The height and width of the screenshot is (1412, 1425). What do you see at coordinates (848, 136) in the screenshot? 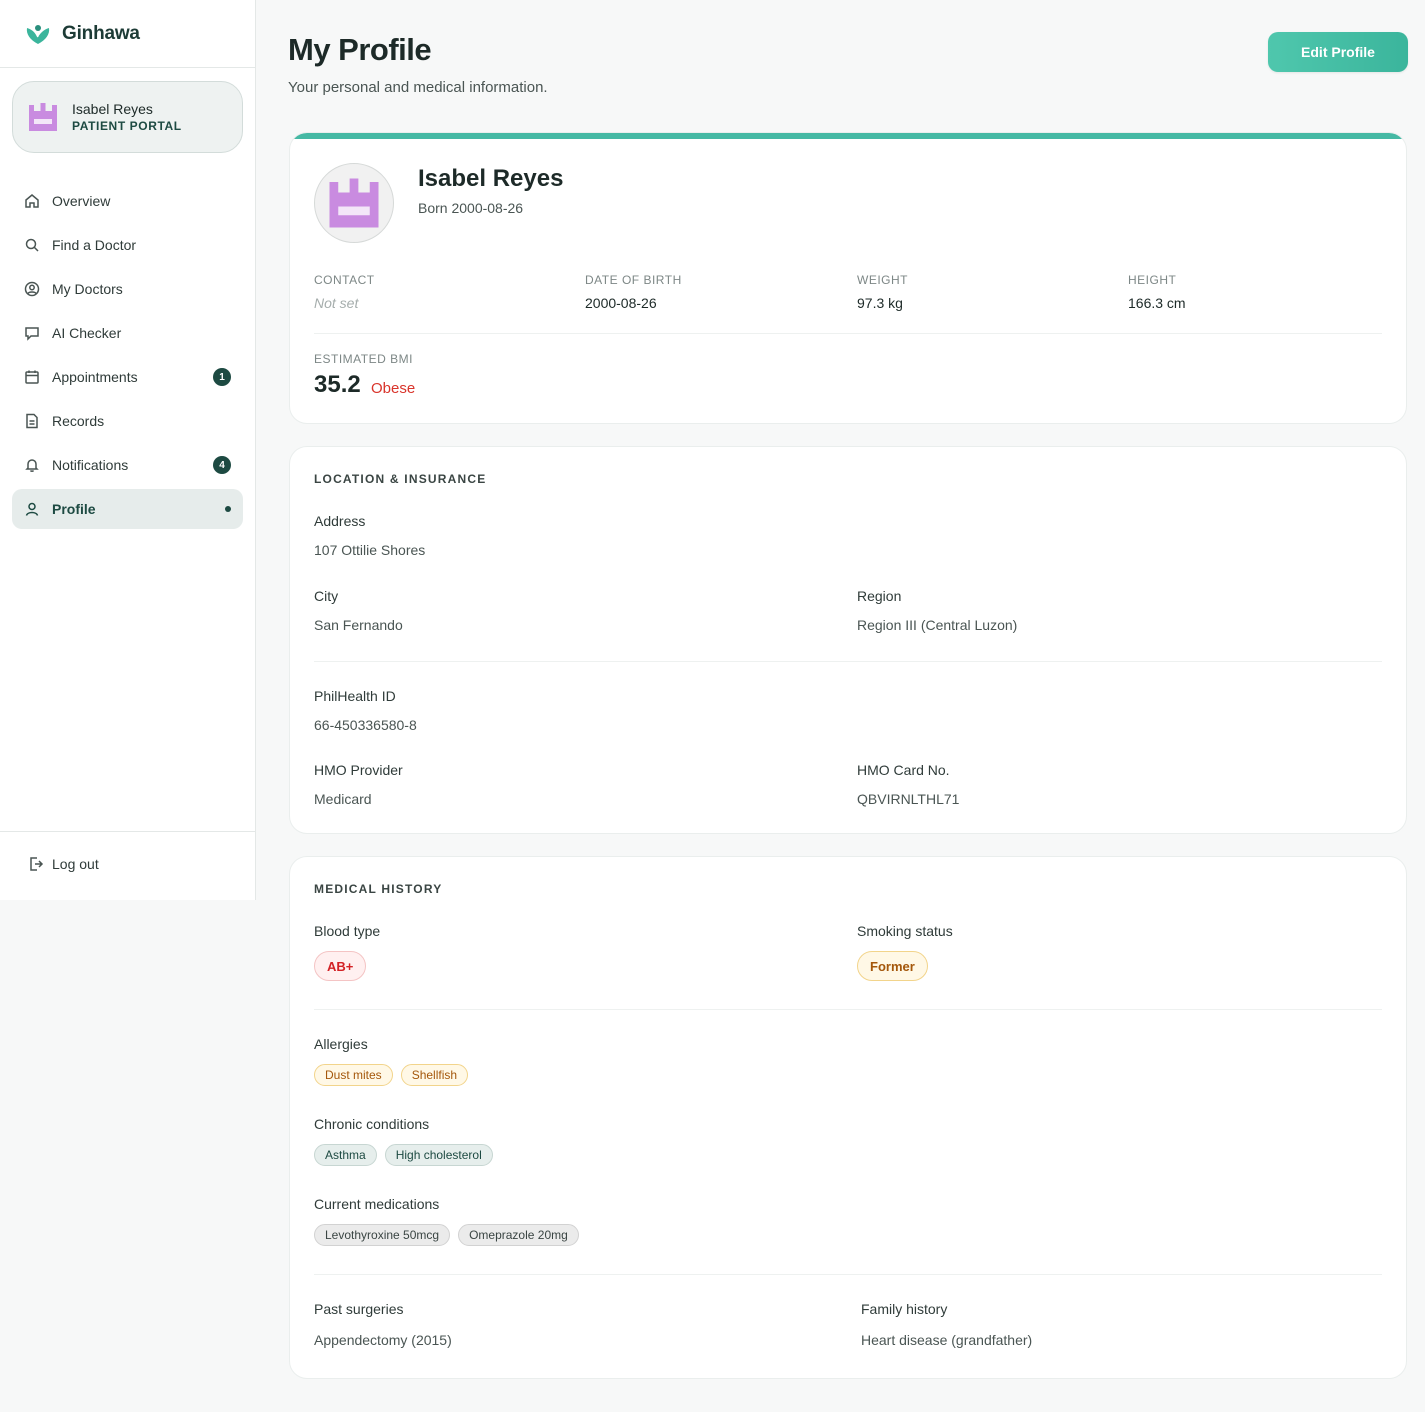
I see `card-accent-bar` at bounding box center [848, 136].